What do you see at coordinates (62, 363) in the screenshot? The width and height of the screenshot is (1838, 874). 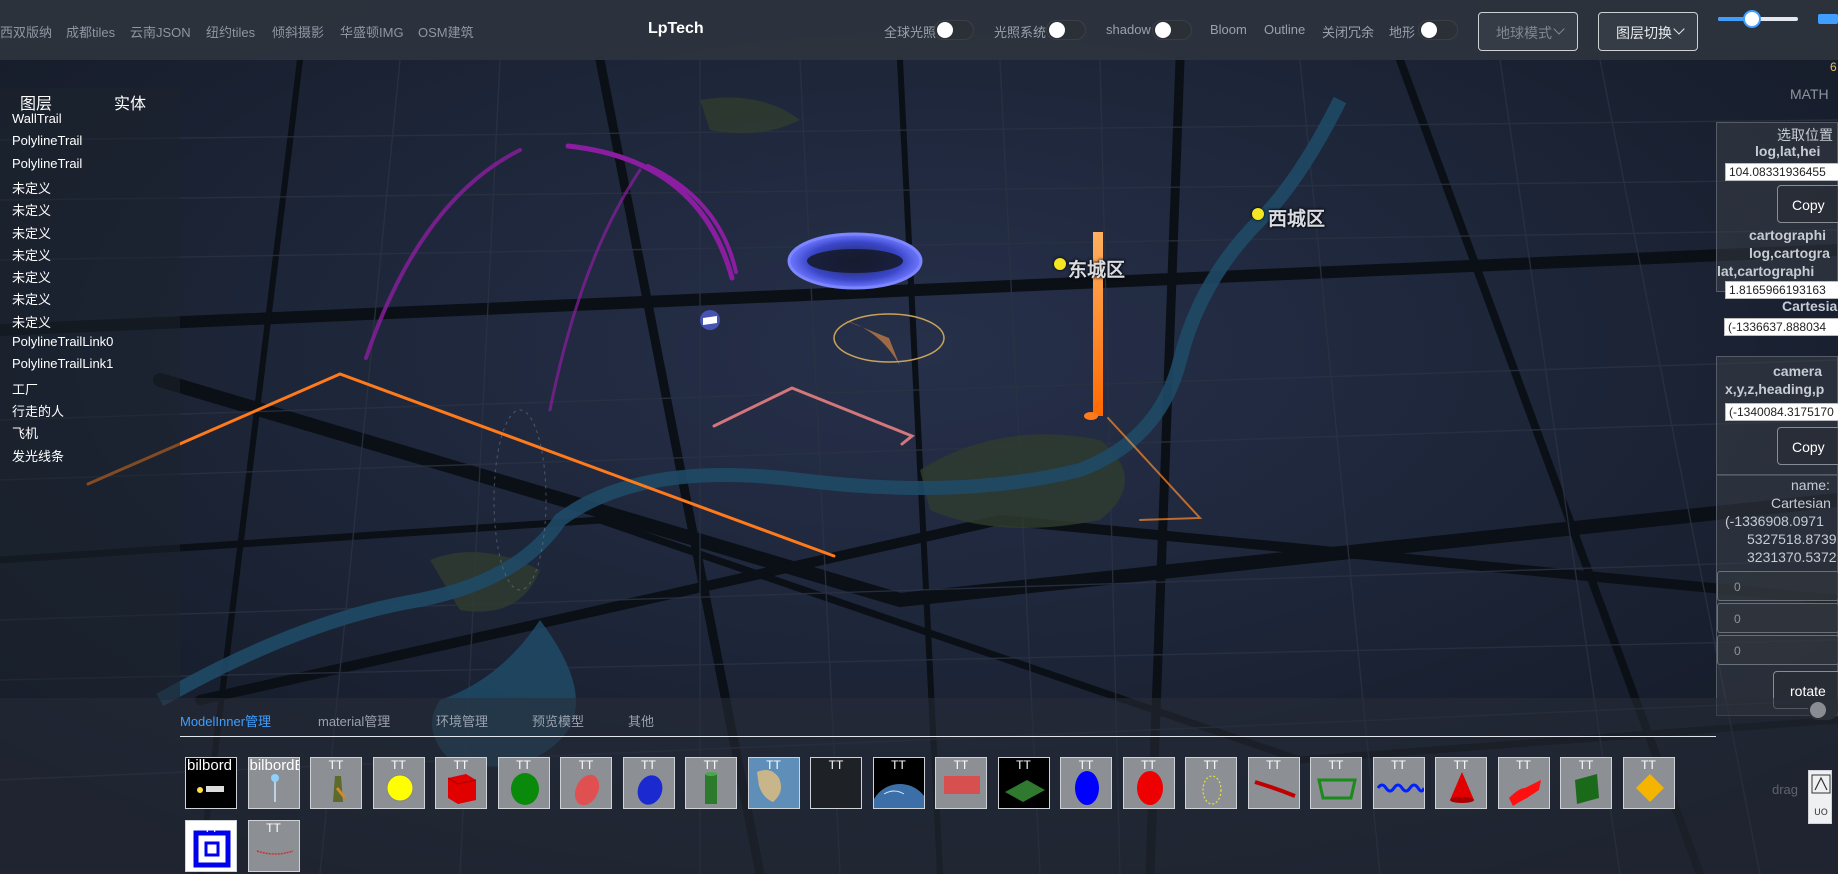 I see `layer-item: PolylineTrailLink1` at bounding box center [62, 363].